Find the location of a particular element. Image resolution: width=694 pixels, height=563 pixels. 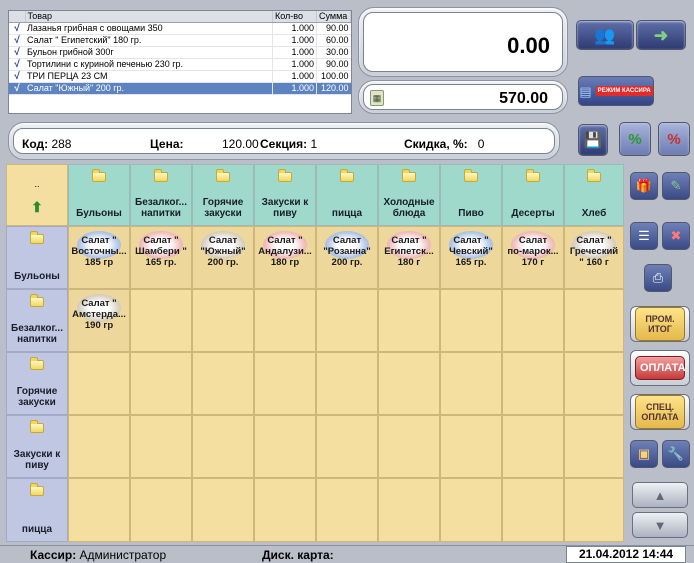

product-label: Шамбери " is located at coordinates (161, 251).